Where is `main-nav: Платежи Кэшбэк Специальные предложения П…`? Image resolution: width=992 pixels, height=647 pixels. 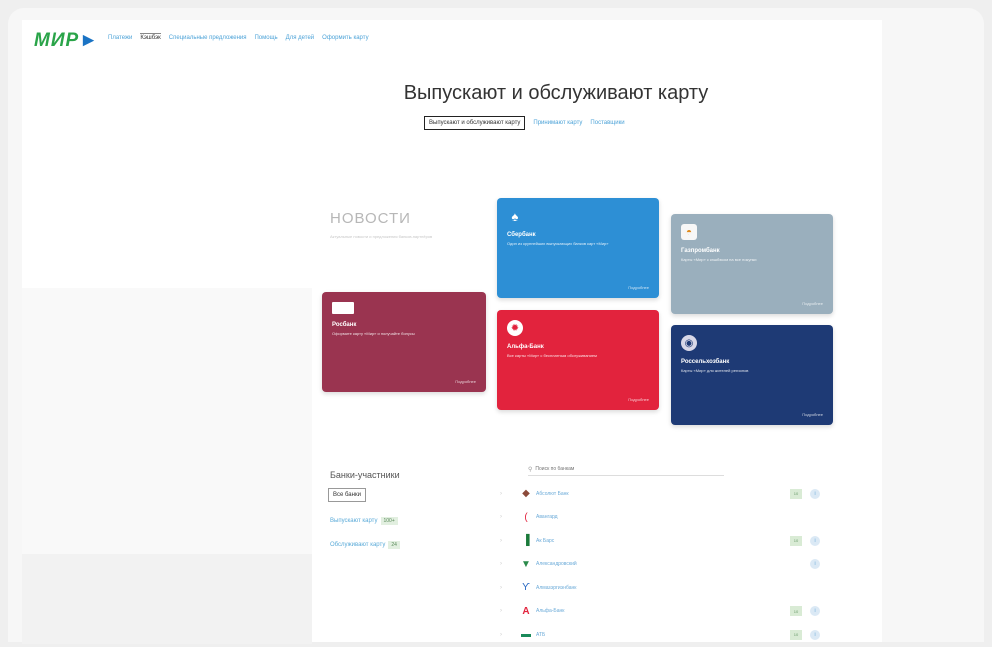 main-nav: Платежи Кэшбэк Специальные предложения П… is located at coordinates (238, 37).